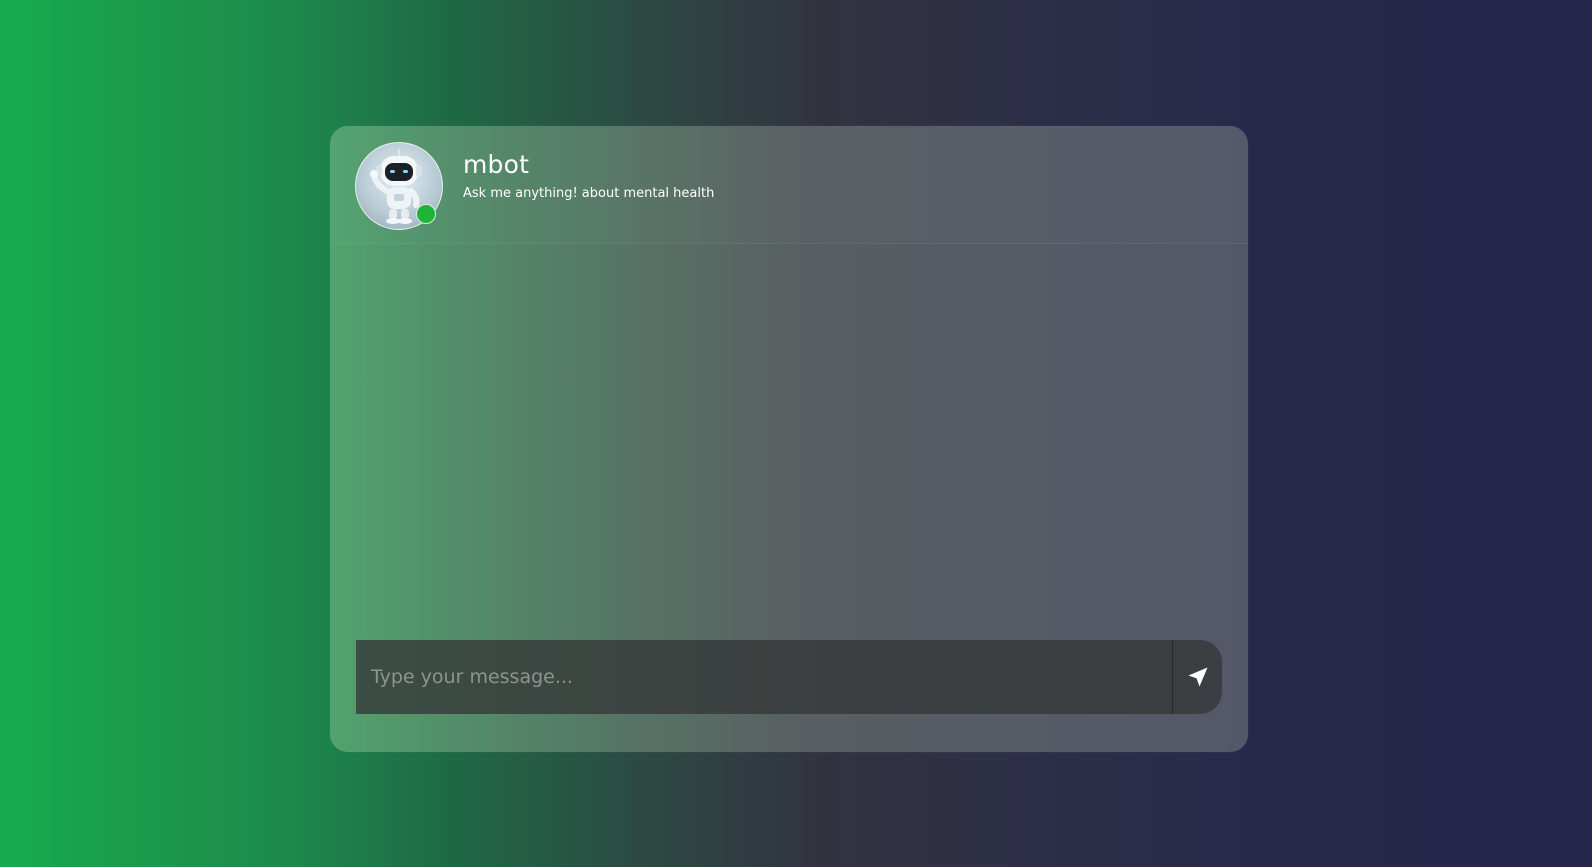  What do you see at coordinates (764, 677) in the screenshot?
I see `message-input` at bounding box center [764, 677].